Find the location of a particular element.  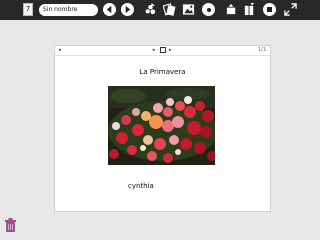

arrow-right-icon is located at coordinates (128, 9).